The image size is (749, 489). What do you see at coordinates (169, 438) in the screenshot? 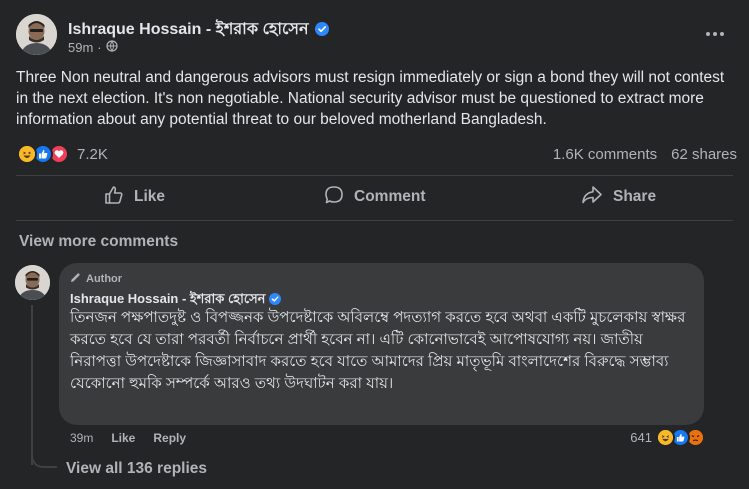
I see `comment-reply-button: Reply` at bounding box center [169, 438].